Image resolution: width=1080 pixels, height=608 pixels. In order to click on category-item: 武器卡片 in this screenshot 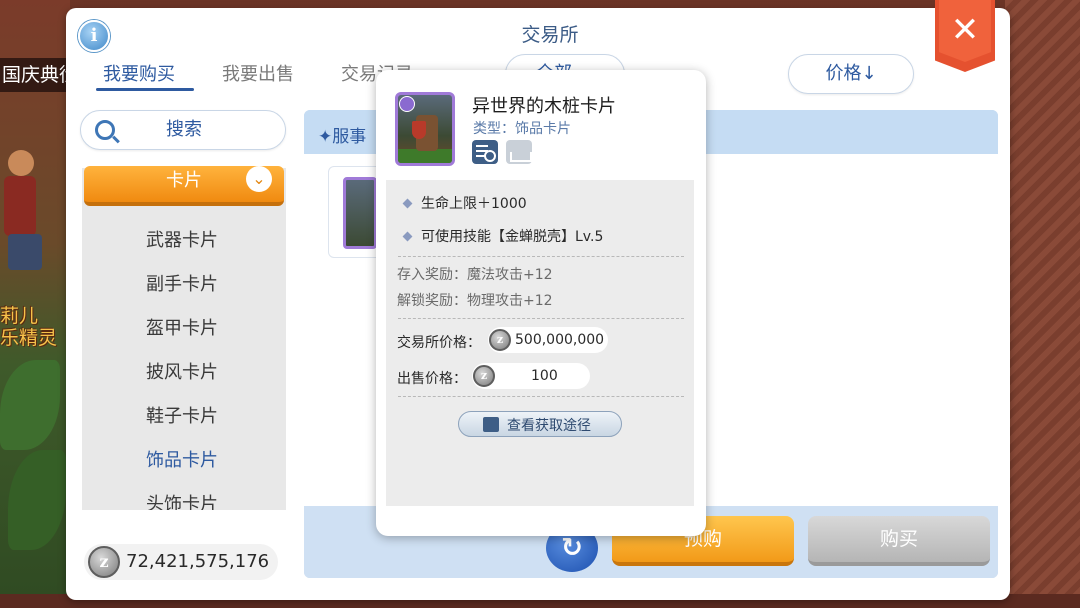, I will do `click(182, 239)`.